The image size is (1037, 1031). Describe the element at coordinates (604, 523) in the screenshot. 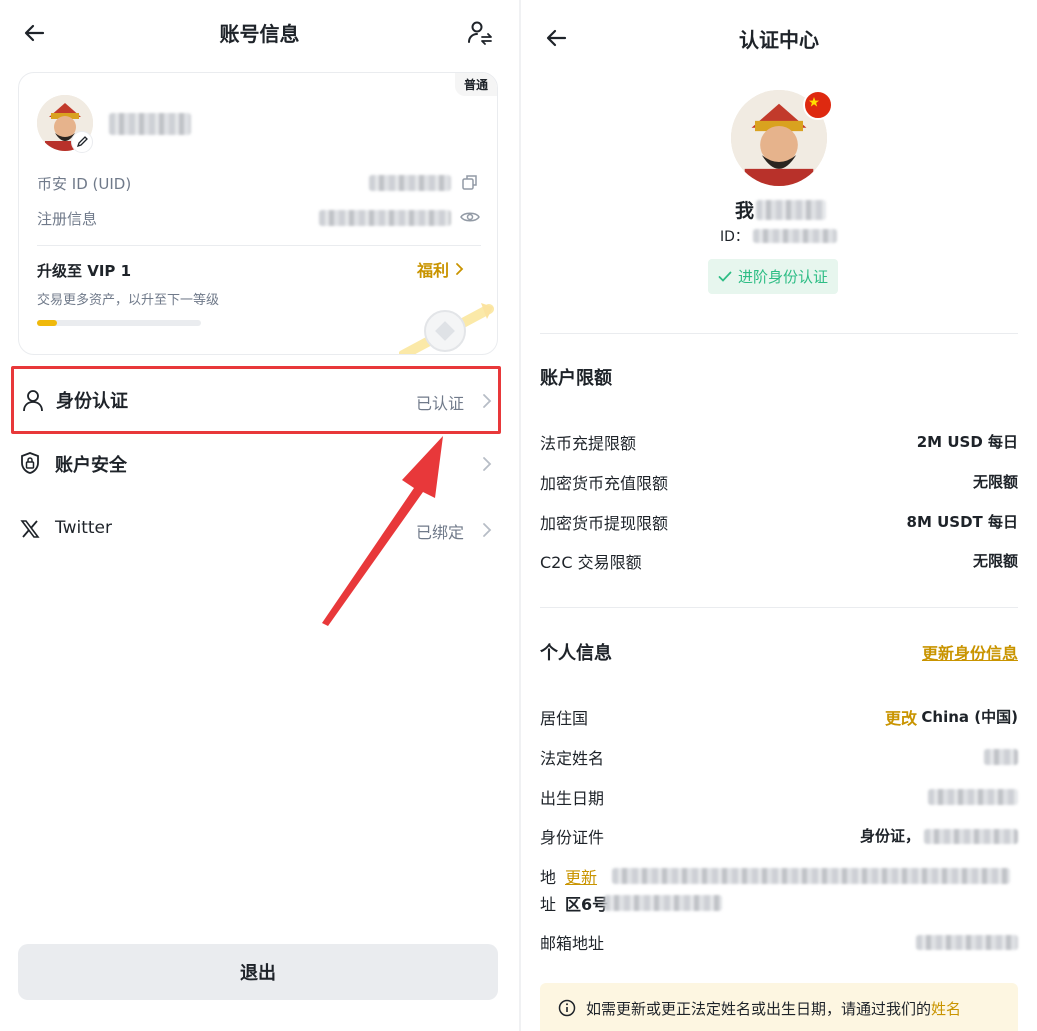

I see `limit-label: 加密货币提现限额` at that location.